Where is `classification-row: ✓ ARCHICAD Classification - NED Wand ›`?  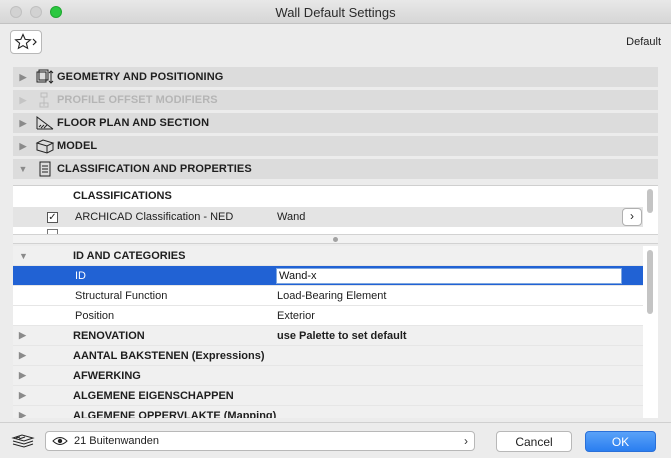 classification-row: ✓ ARCHICAD Classification - NED Wand › is located at coordinates (328, 217).